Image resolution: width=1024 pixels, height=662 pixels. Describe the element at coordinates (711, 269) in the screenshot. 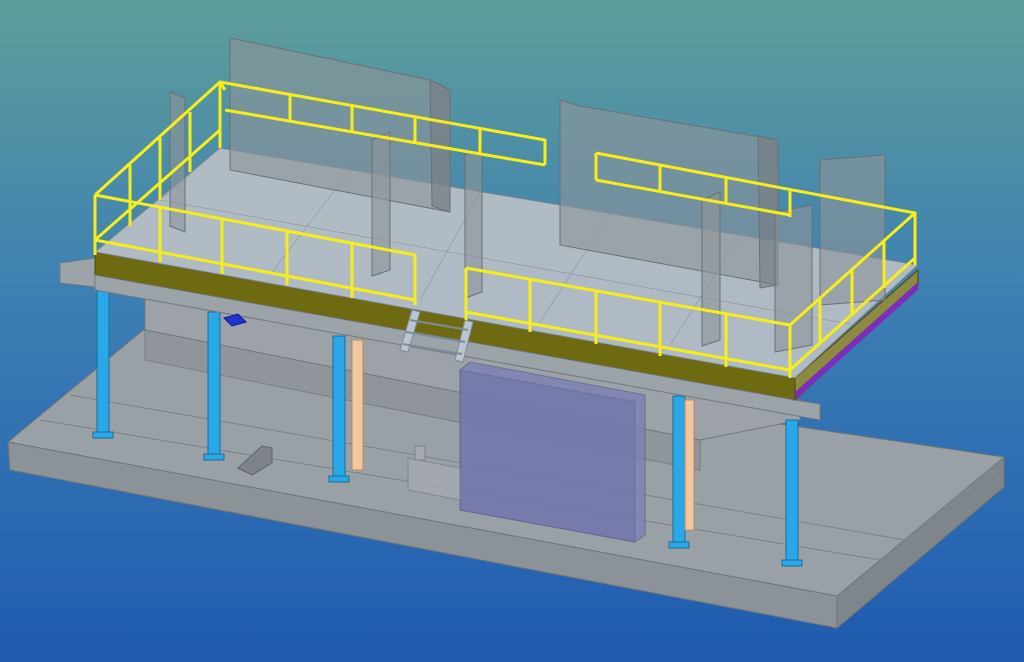

I see `panel-f` at that location.